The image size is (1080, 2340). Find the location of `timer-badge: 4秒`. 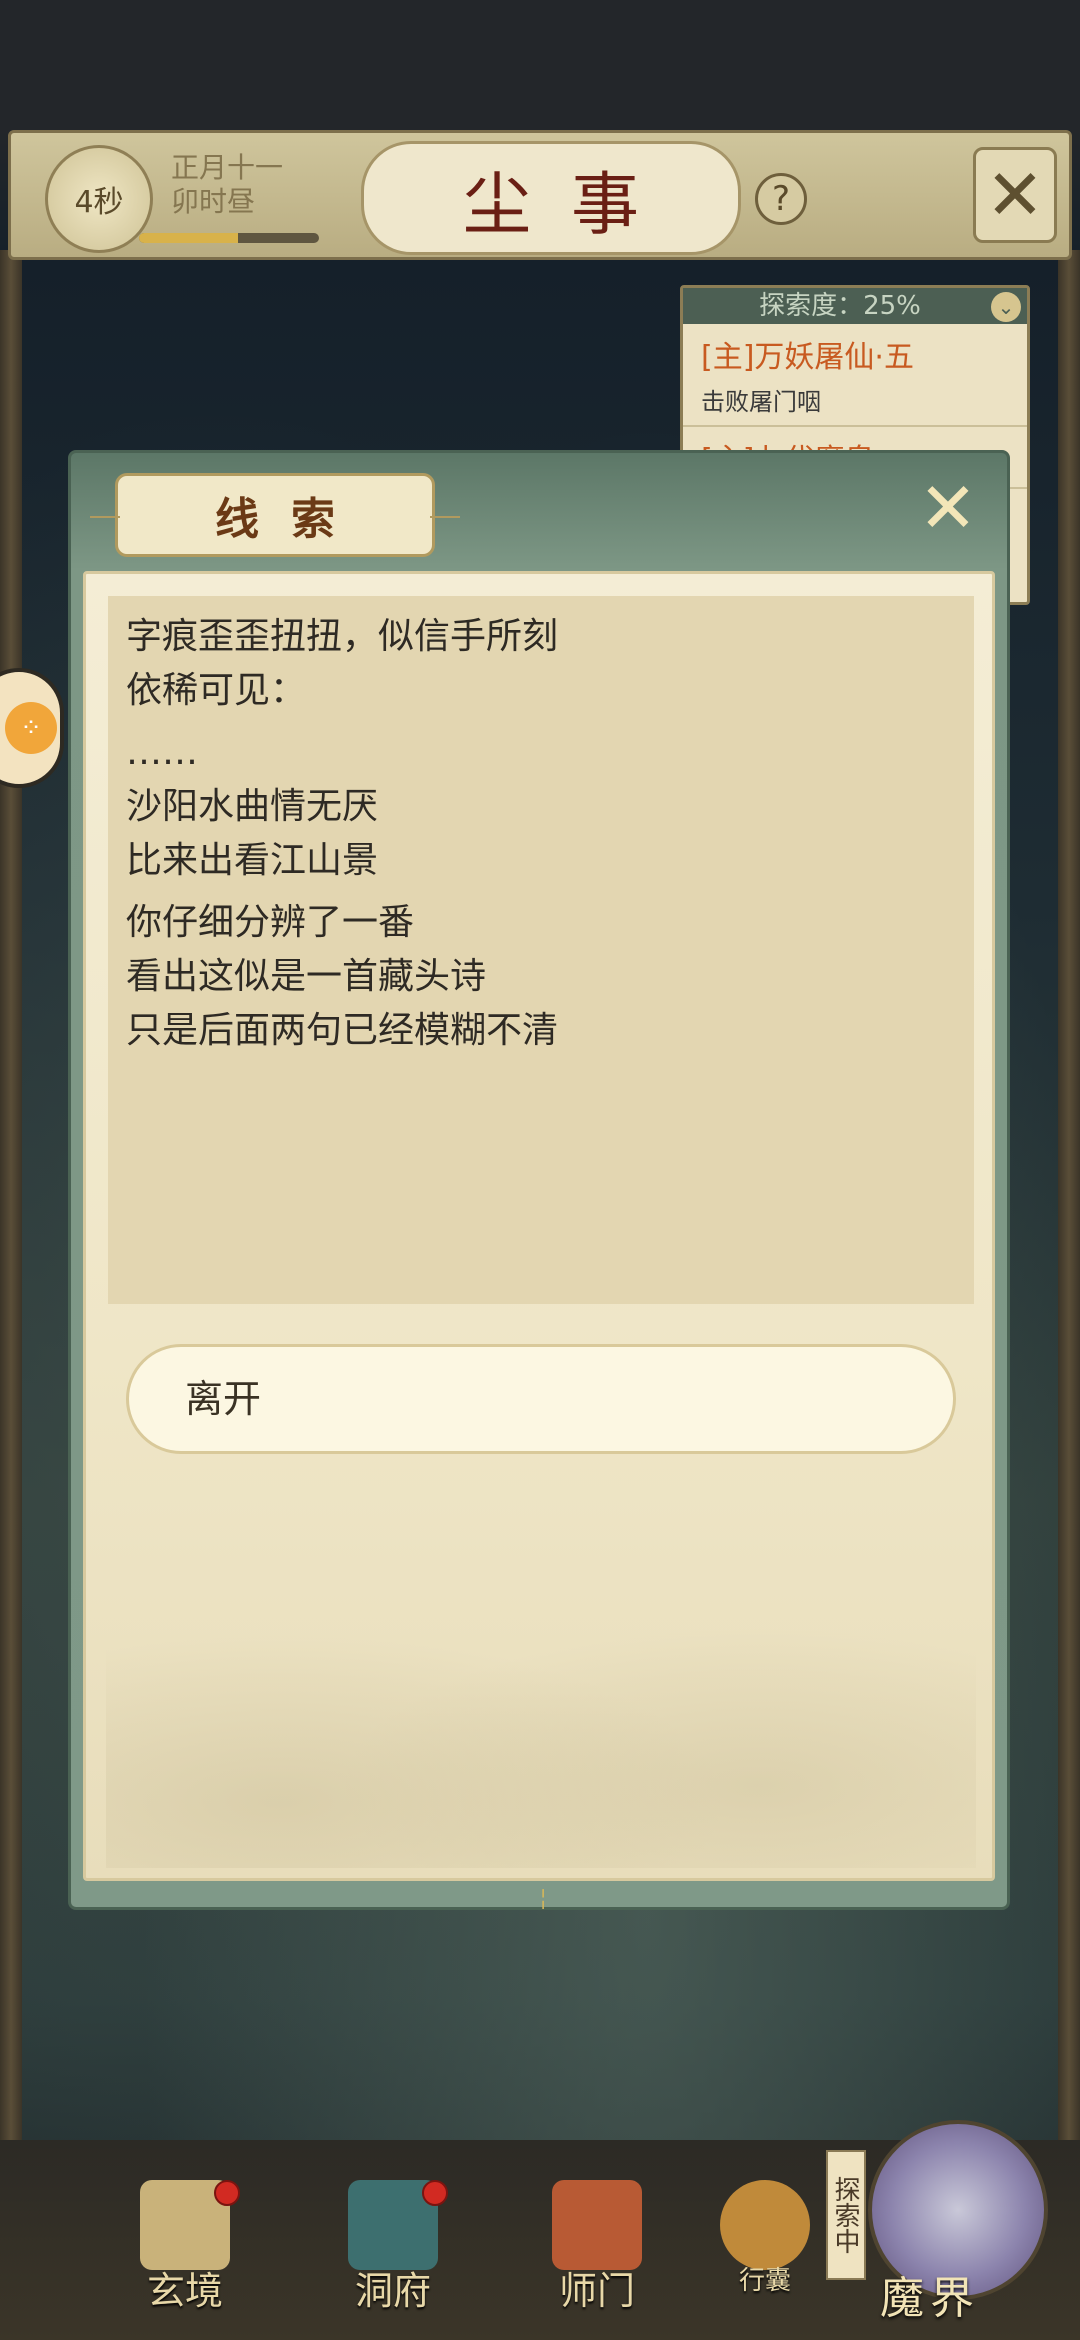

timer-badge: 4秒 is located at coordinates (99, 199).